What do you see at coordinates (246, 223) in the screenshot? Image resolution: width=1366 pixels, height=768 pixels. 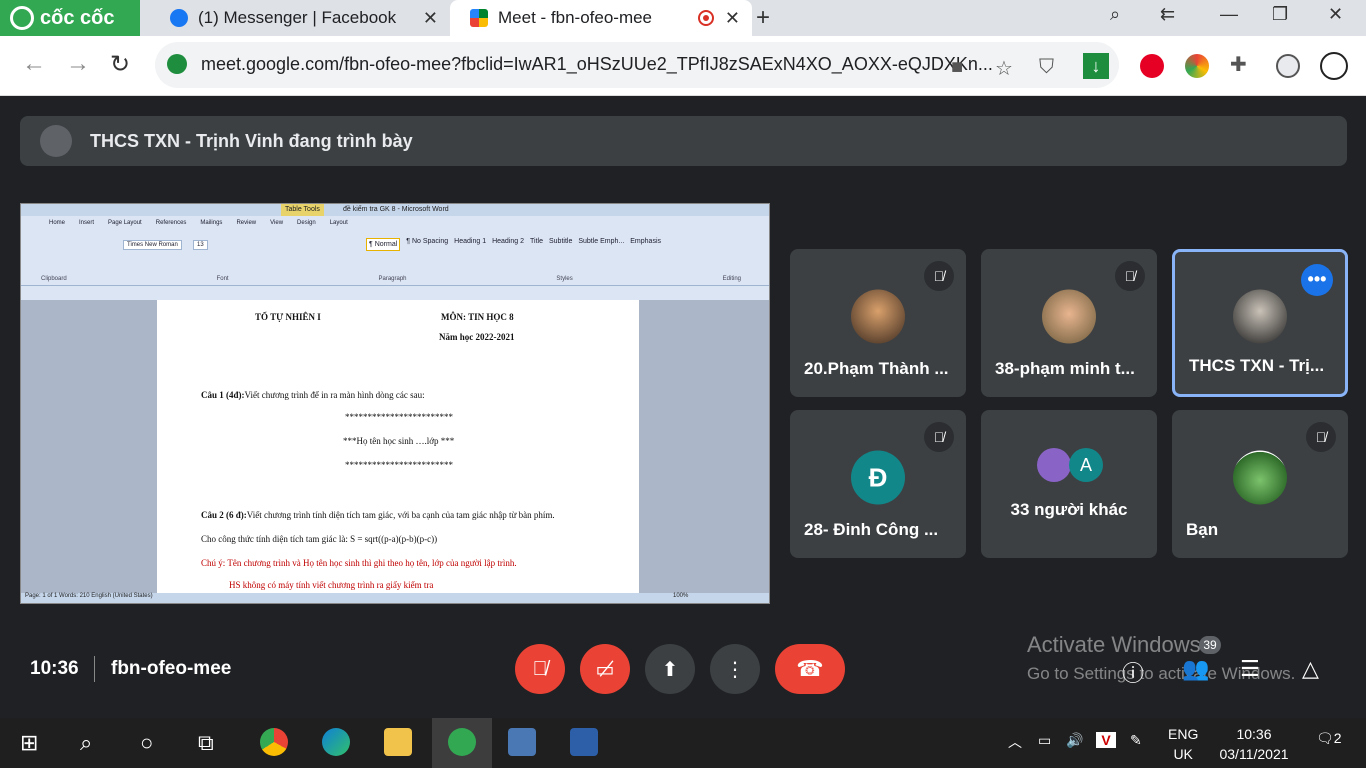 I see `menu-review: Review` at bounding box center [246, 223].